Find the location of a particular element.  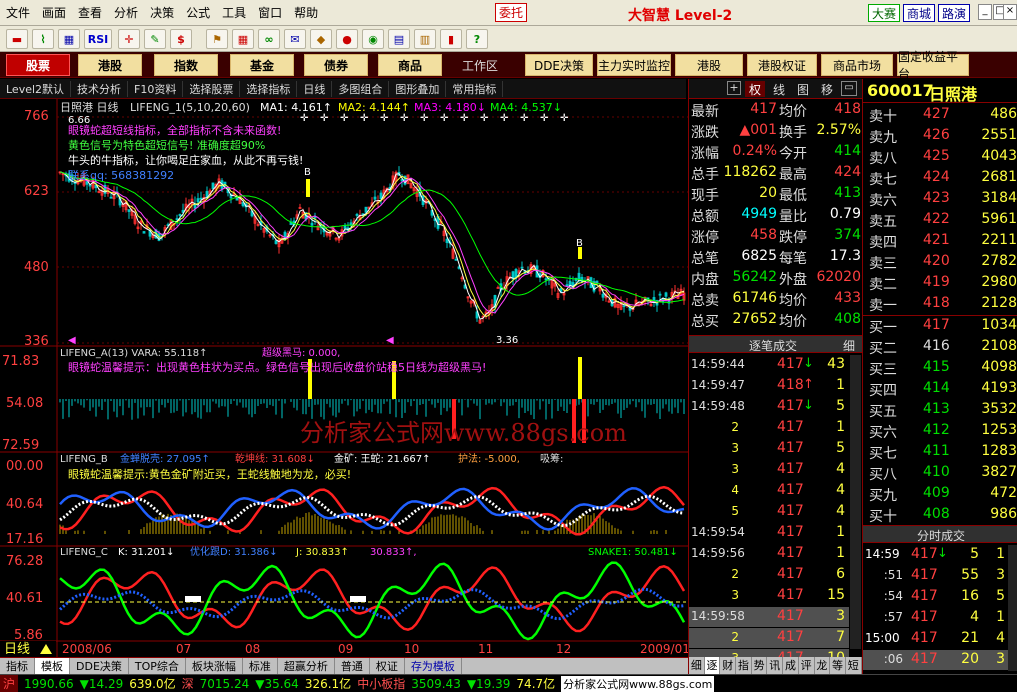

nav-dde: DDE决策 is located at coordinates (559, 65).